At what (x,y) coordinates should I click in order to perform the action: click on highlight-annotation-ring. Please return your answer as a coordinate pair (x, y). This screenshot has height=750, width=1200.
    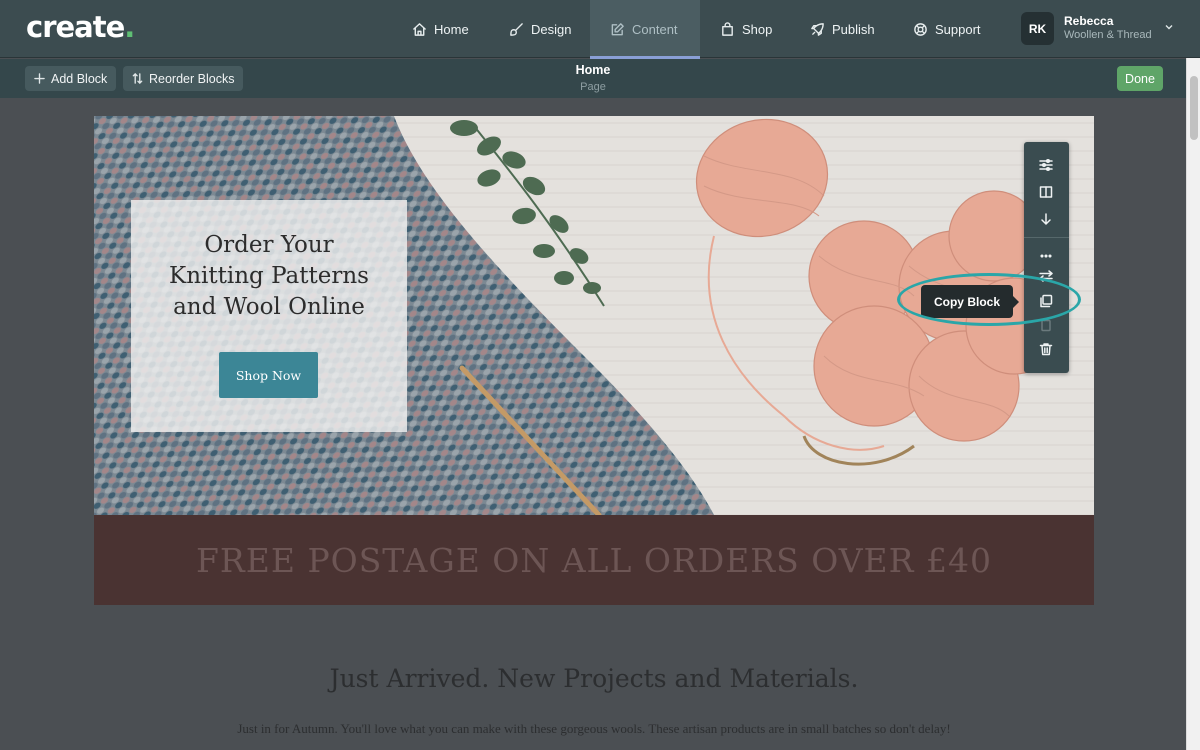
    Looking at the image, I should click on (989, 299).